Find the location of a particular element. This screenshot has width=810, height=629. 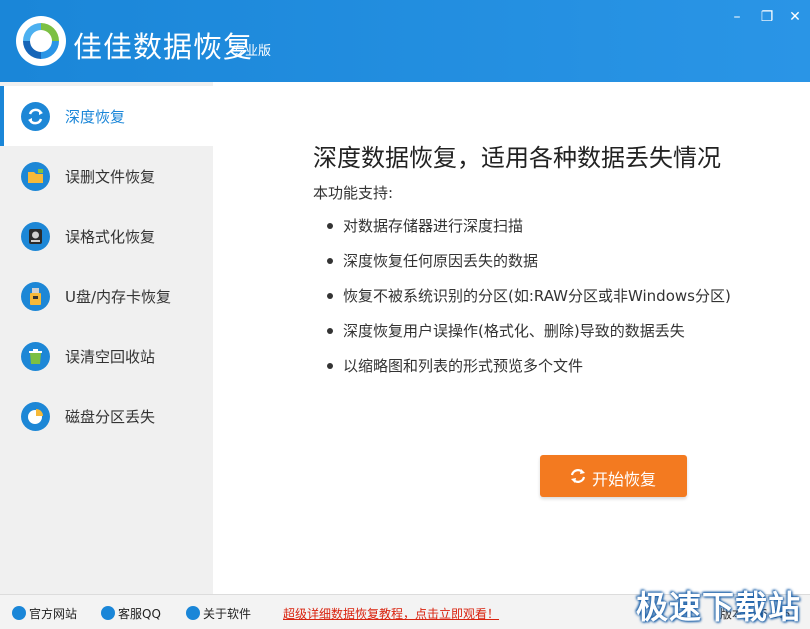

home-icon is located at coordinates (19, 613).